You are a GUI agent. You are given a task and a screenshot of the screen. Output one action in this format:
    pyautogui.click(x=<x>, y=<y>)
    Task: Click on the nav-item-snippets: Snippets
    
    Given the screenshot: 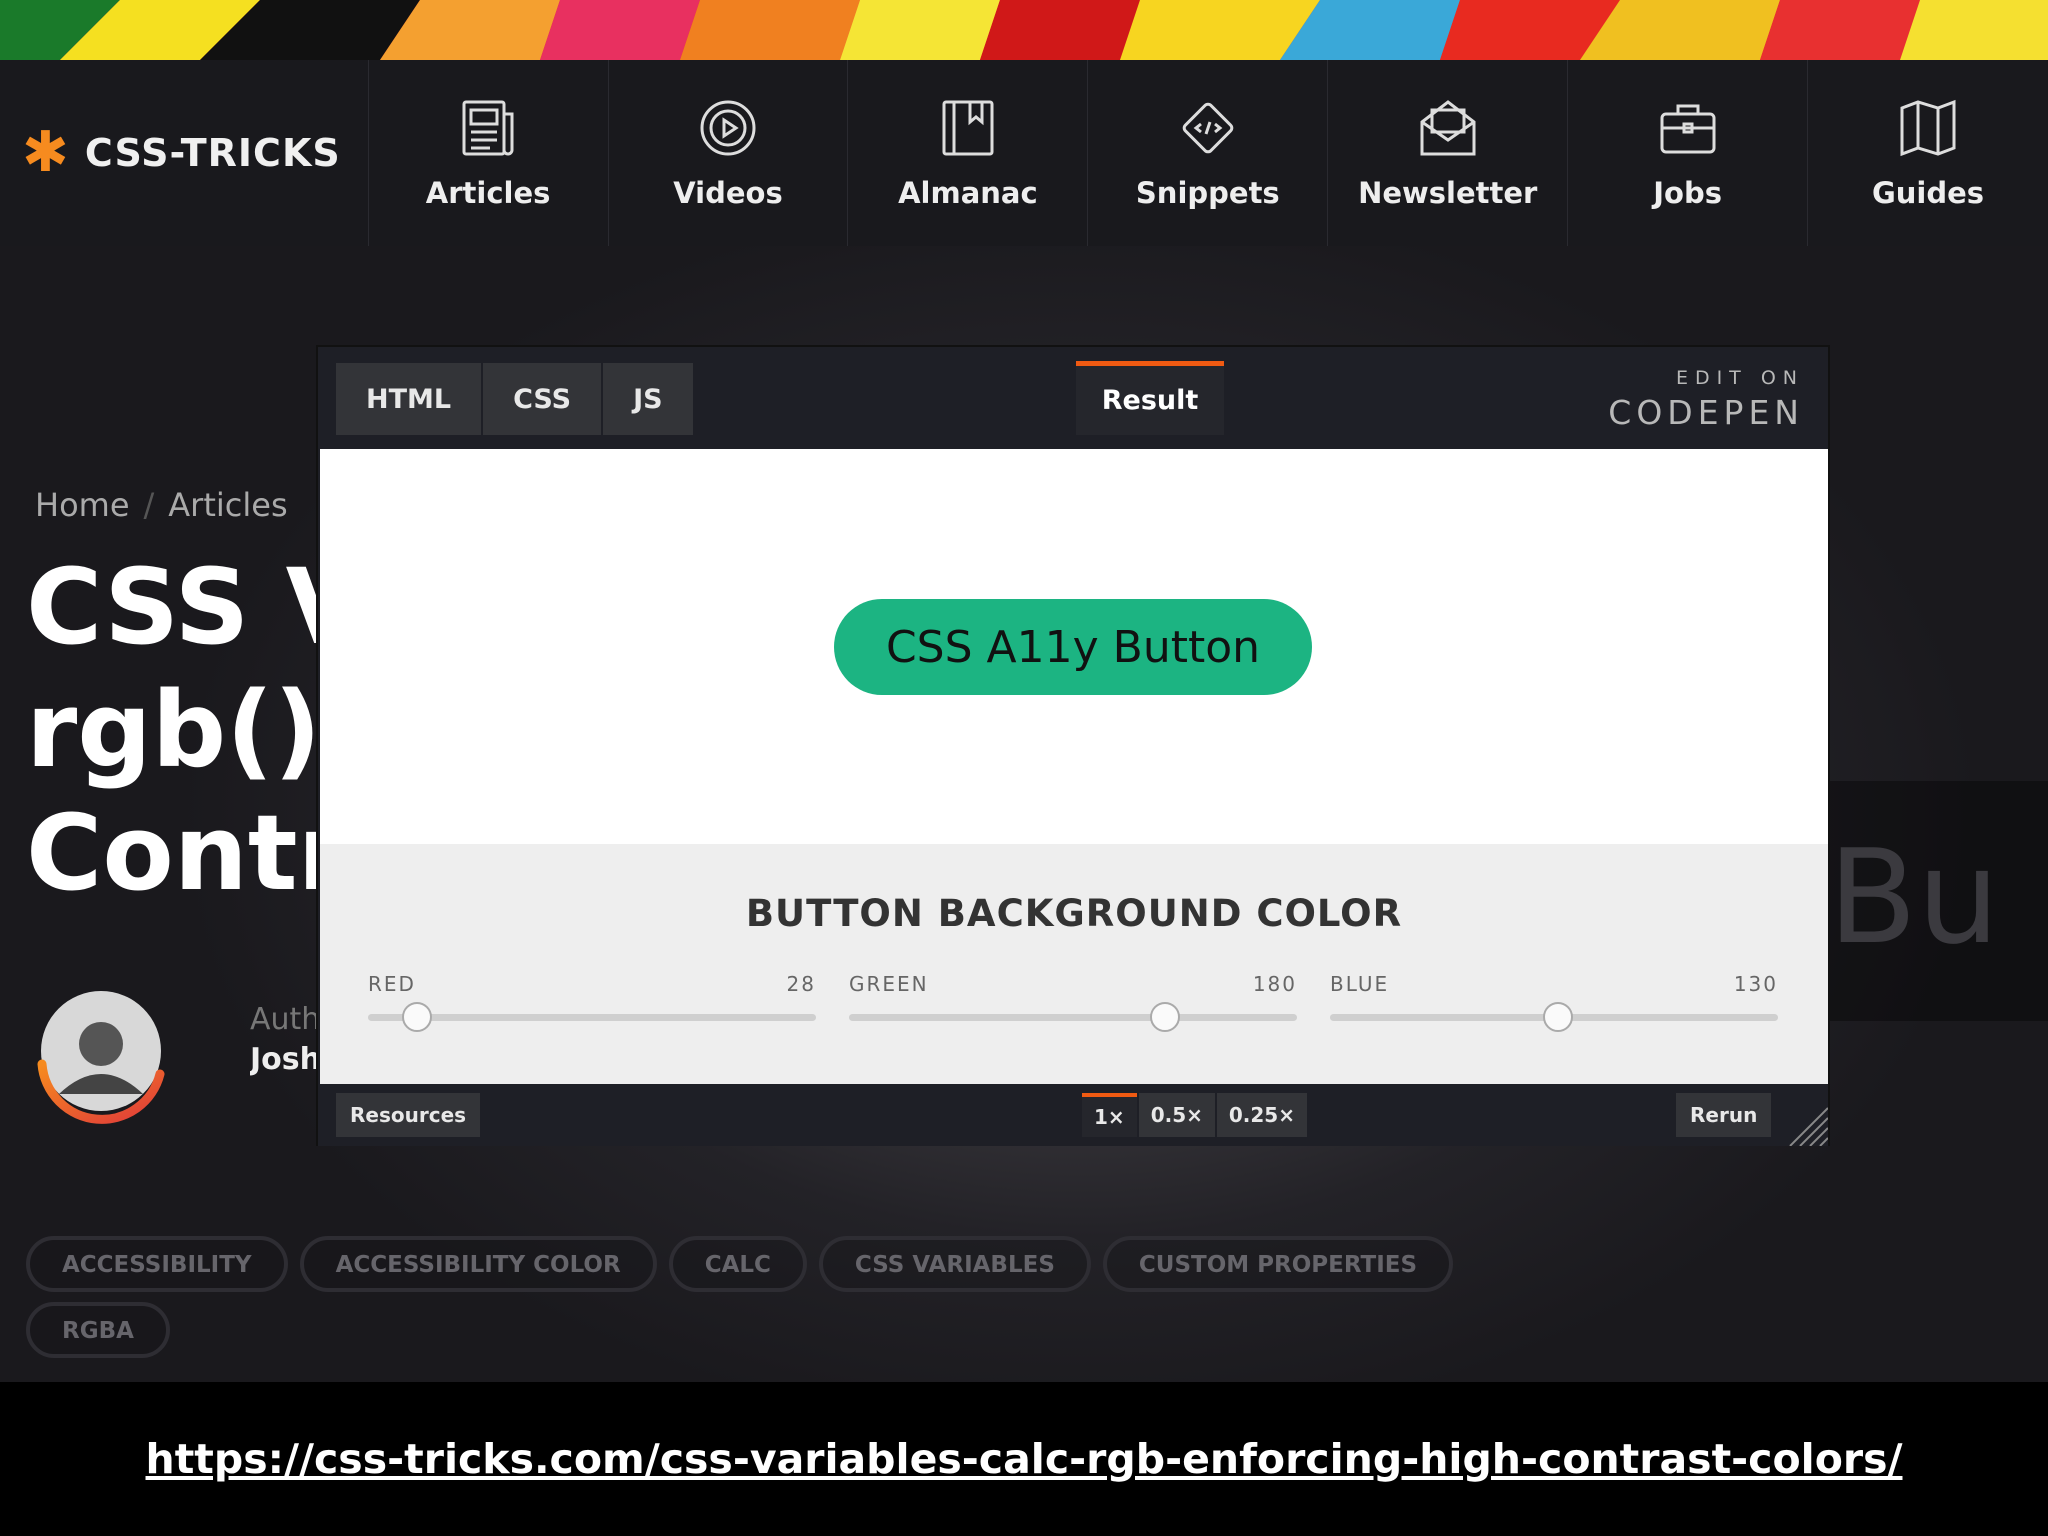 What is the action you would take?
    pyautogui.click(x=1208, y=153)
    